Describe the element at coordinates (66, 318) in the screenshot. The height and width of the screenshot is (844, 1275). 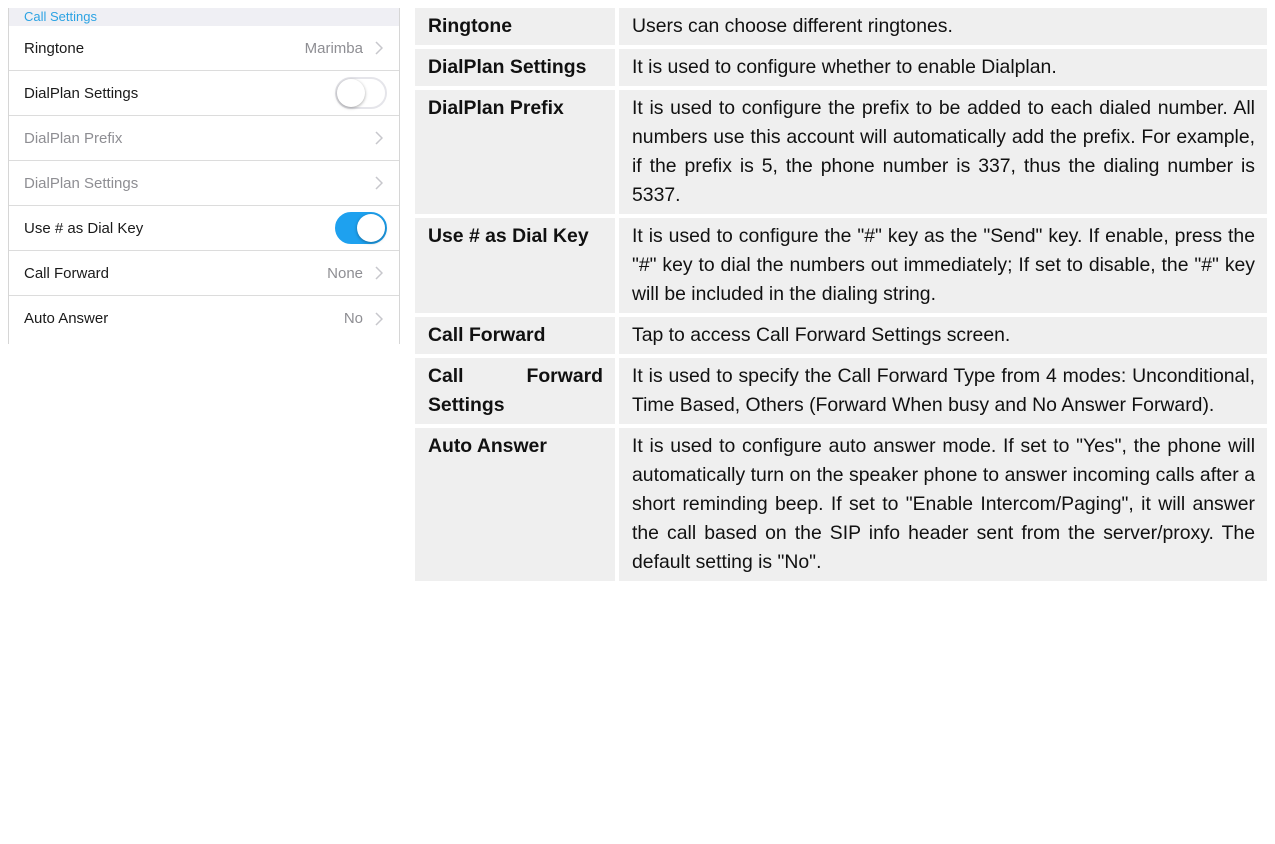
I see `row-label: Auto Answer` at that location.